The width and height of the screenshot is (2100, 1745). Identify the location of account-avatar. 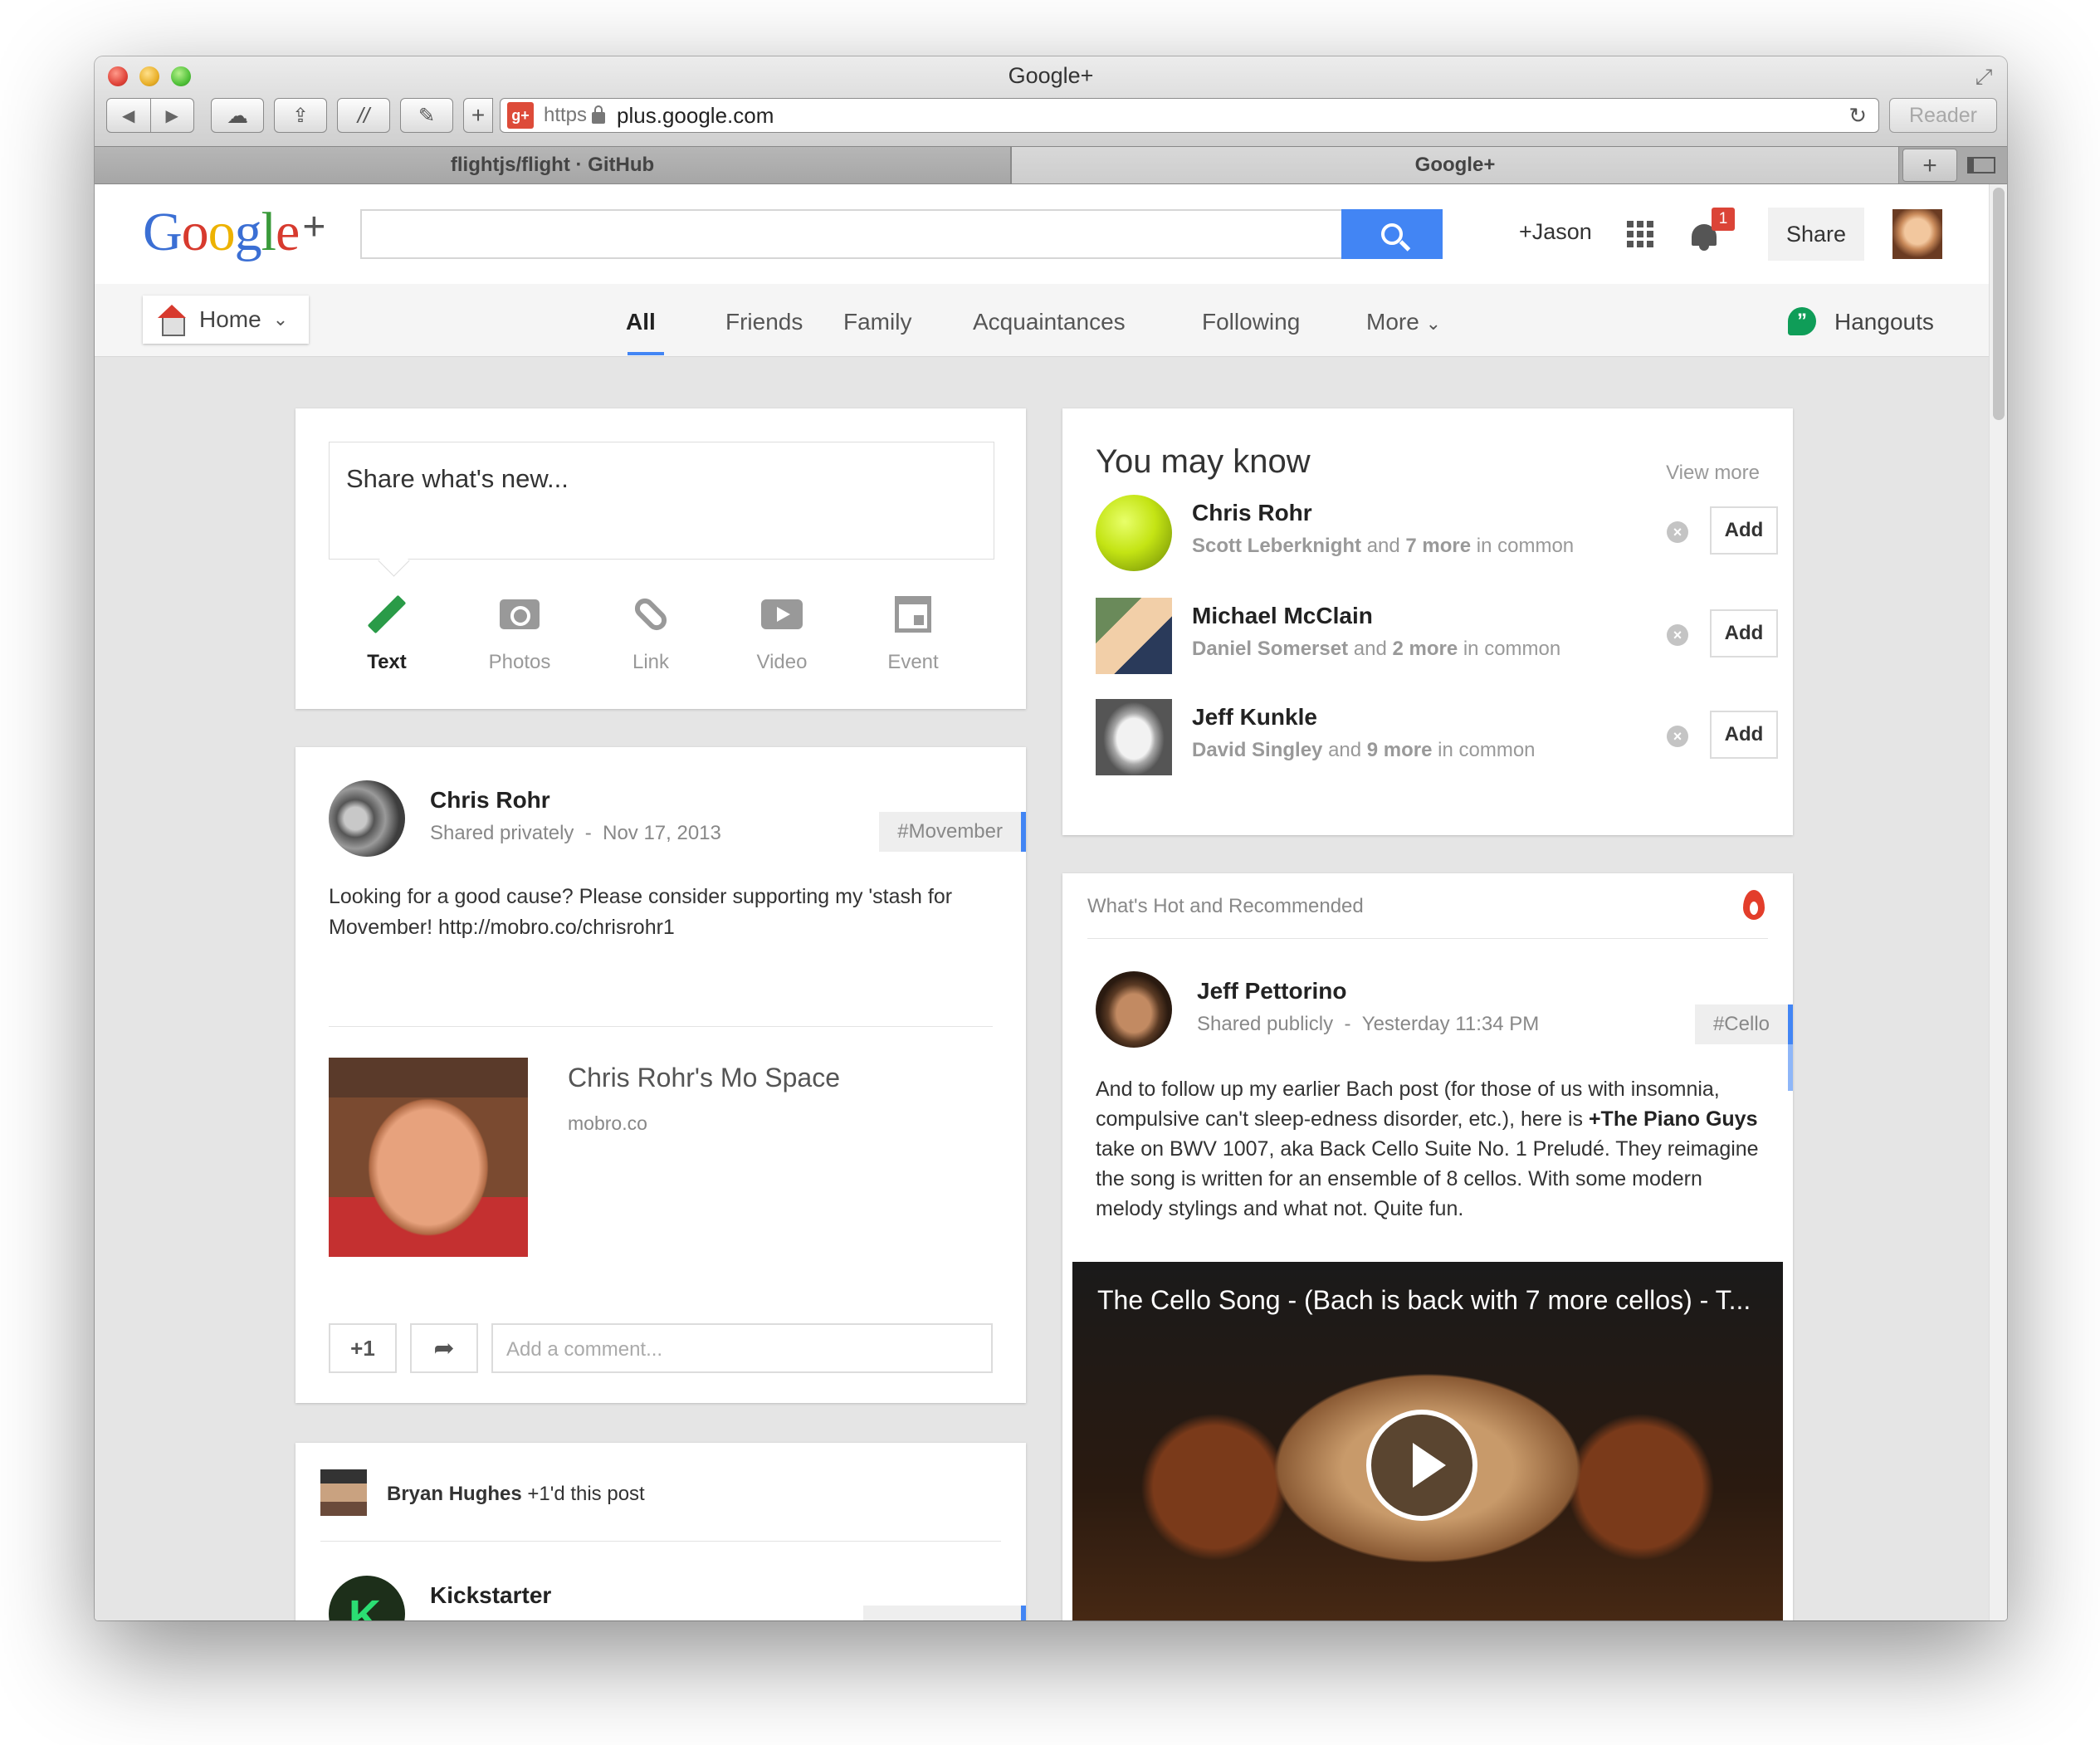
(1917, 234).